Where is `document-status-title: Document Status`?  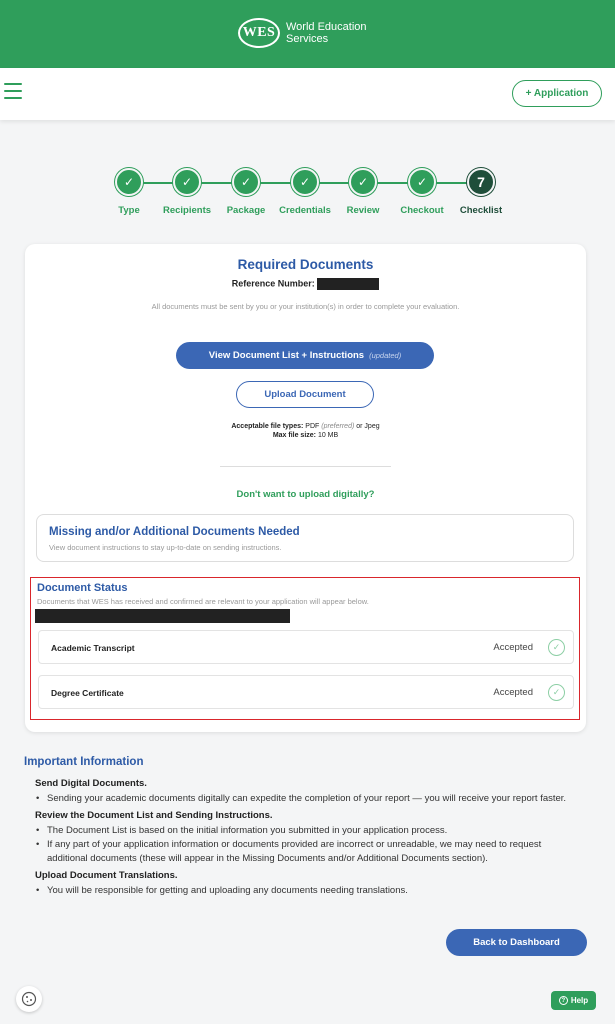
document-status-title: Document Status is located at coordinates (82, 588).